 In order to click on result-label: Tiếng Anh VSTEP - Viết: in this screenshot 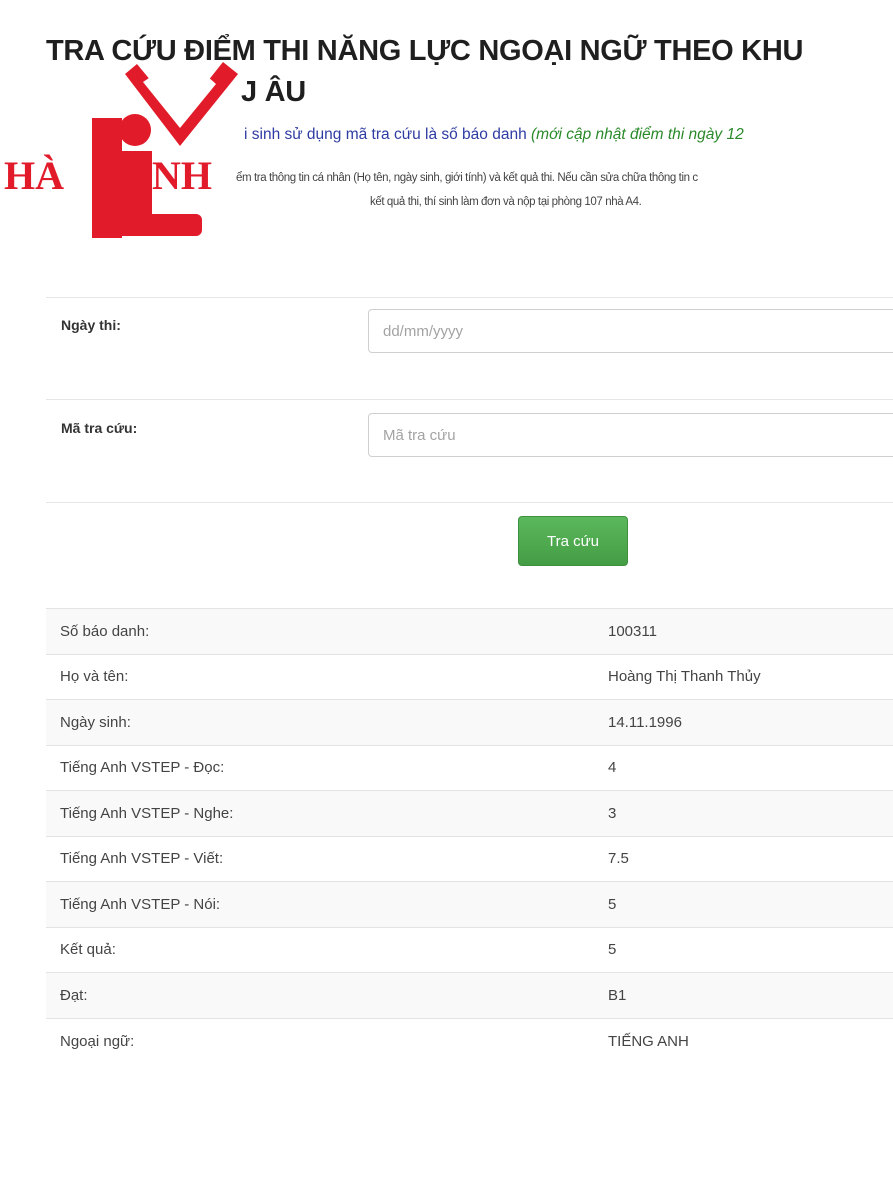, I will do `click(327, 858)`.